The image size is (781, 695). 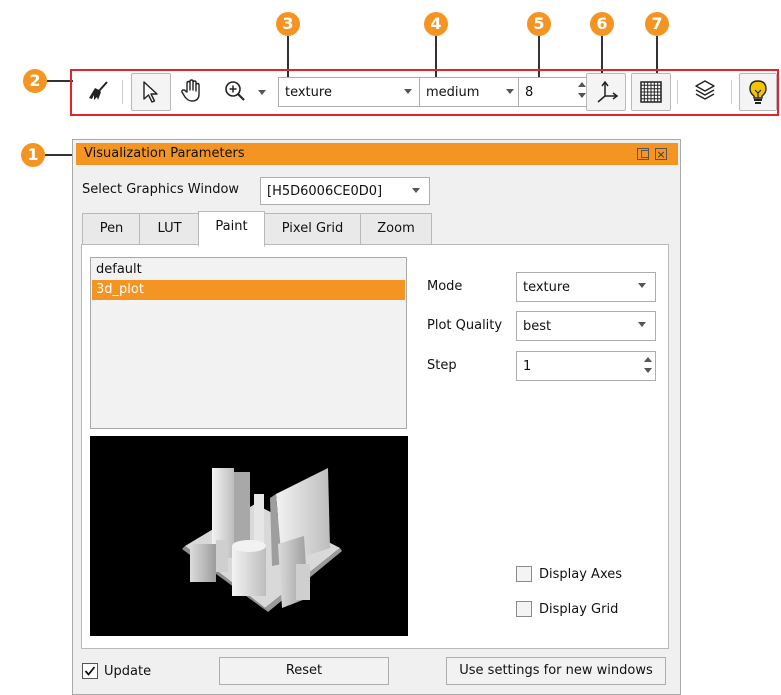 What do you see at coordinates (554, 92) in the screenshot?
I see `step-spinbox: 8` at bounding box center [554, 92].